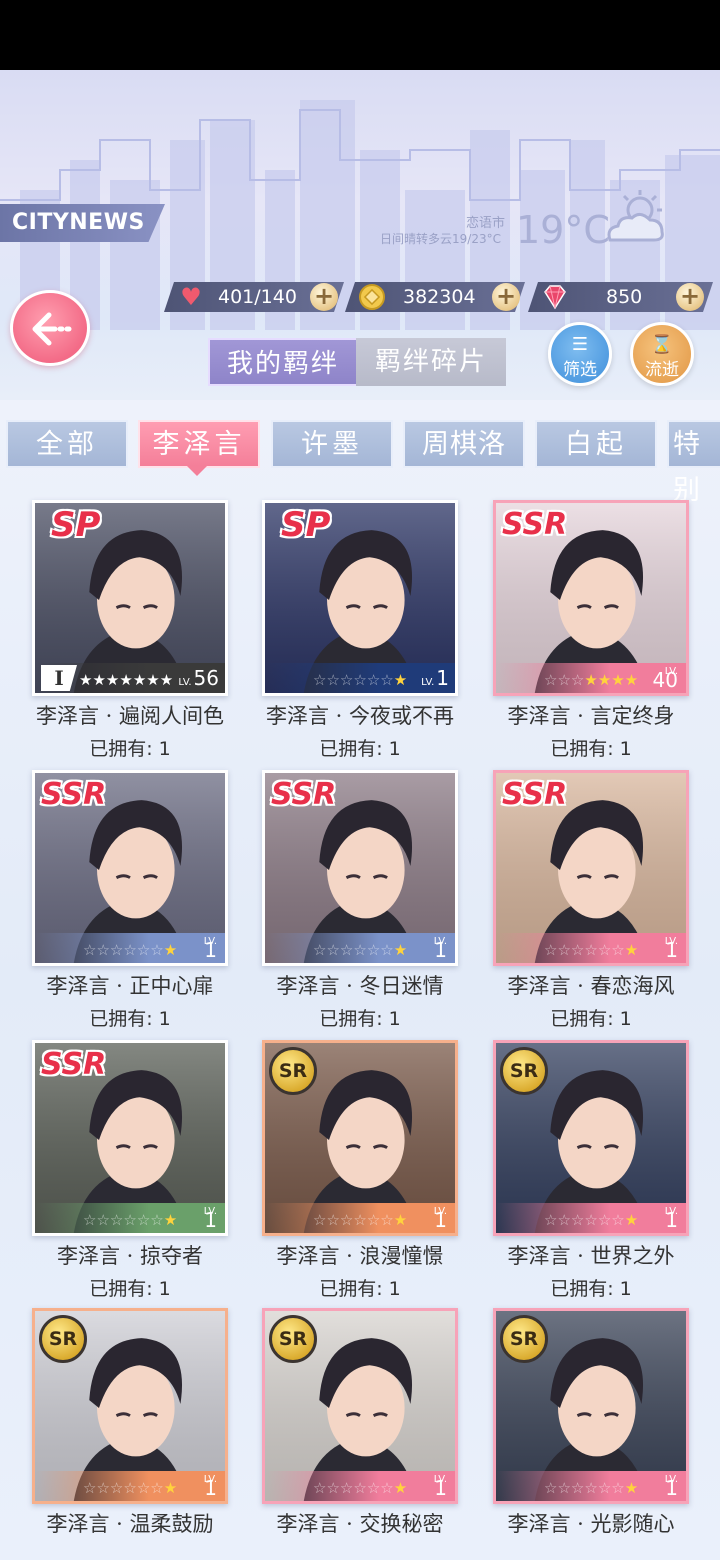 Image resolution: width=720 pixels, height=1560 pixels. What do you see at coordinates (324, 297) in the screenshot?
I see `add-stamina-button: +` at bounding box center [324, 297].